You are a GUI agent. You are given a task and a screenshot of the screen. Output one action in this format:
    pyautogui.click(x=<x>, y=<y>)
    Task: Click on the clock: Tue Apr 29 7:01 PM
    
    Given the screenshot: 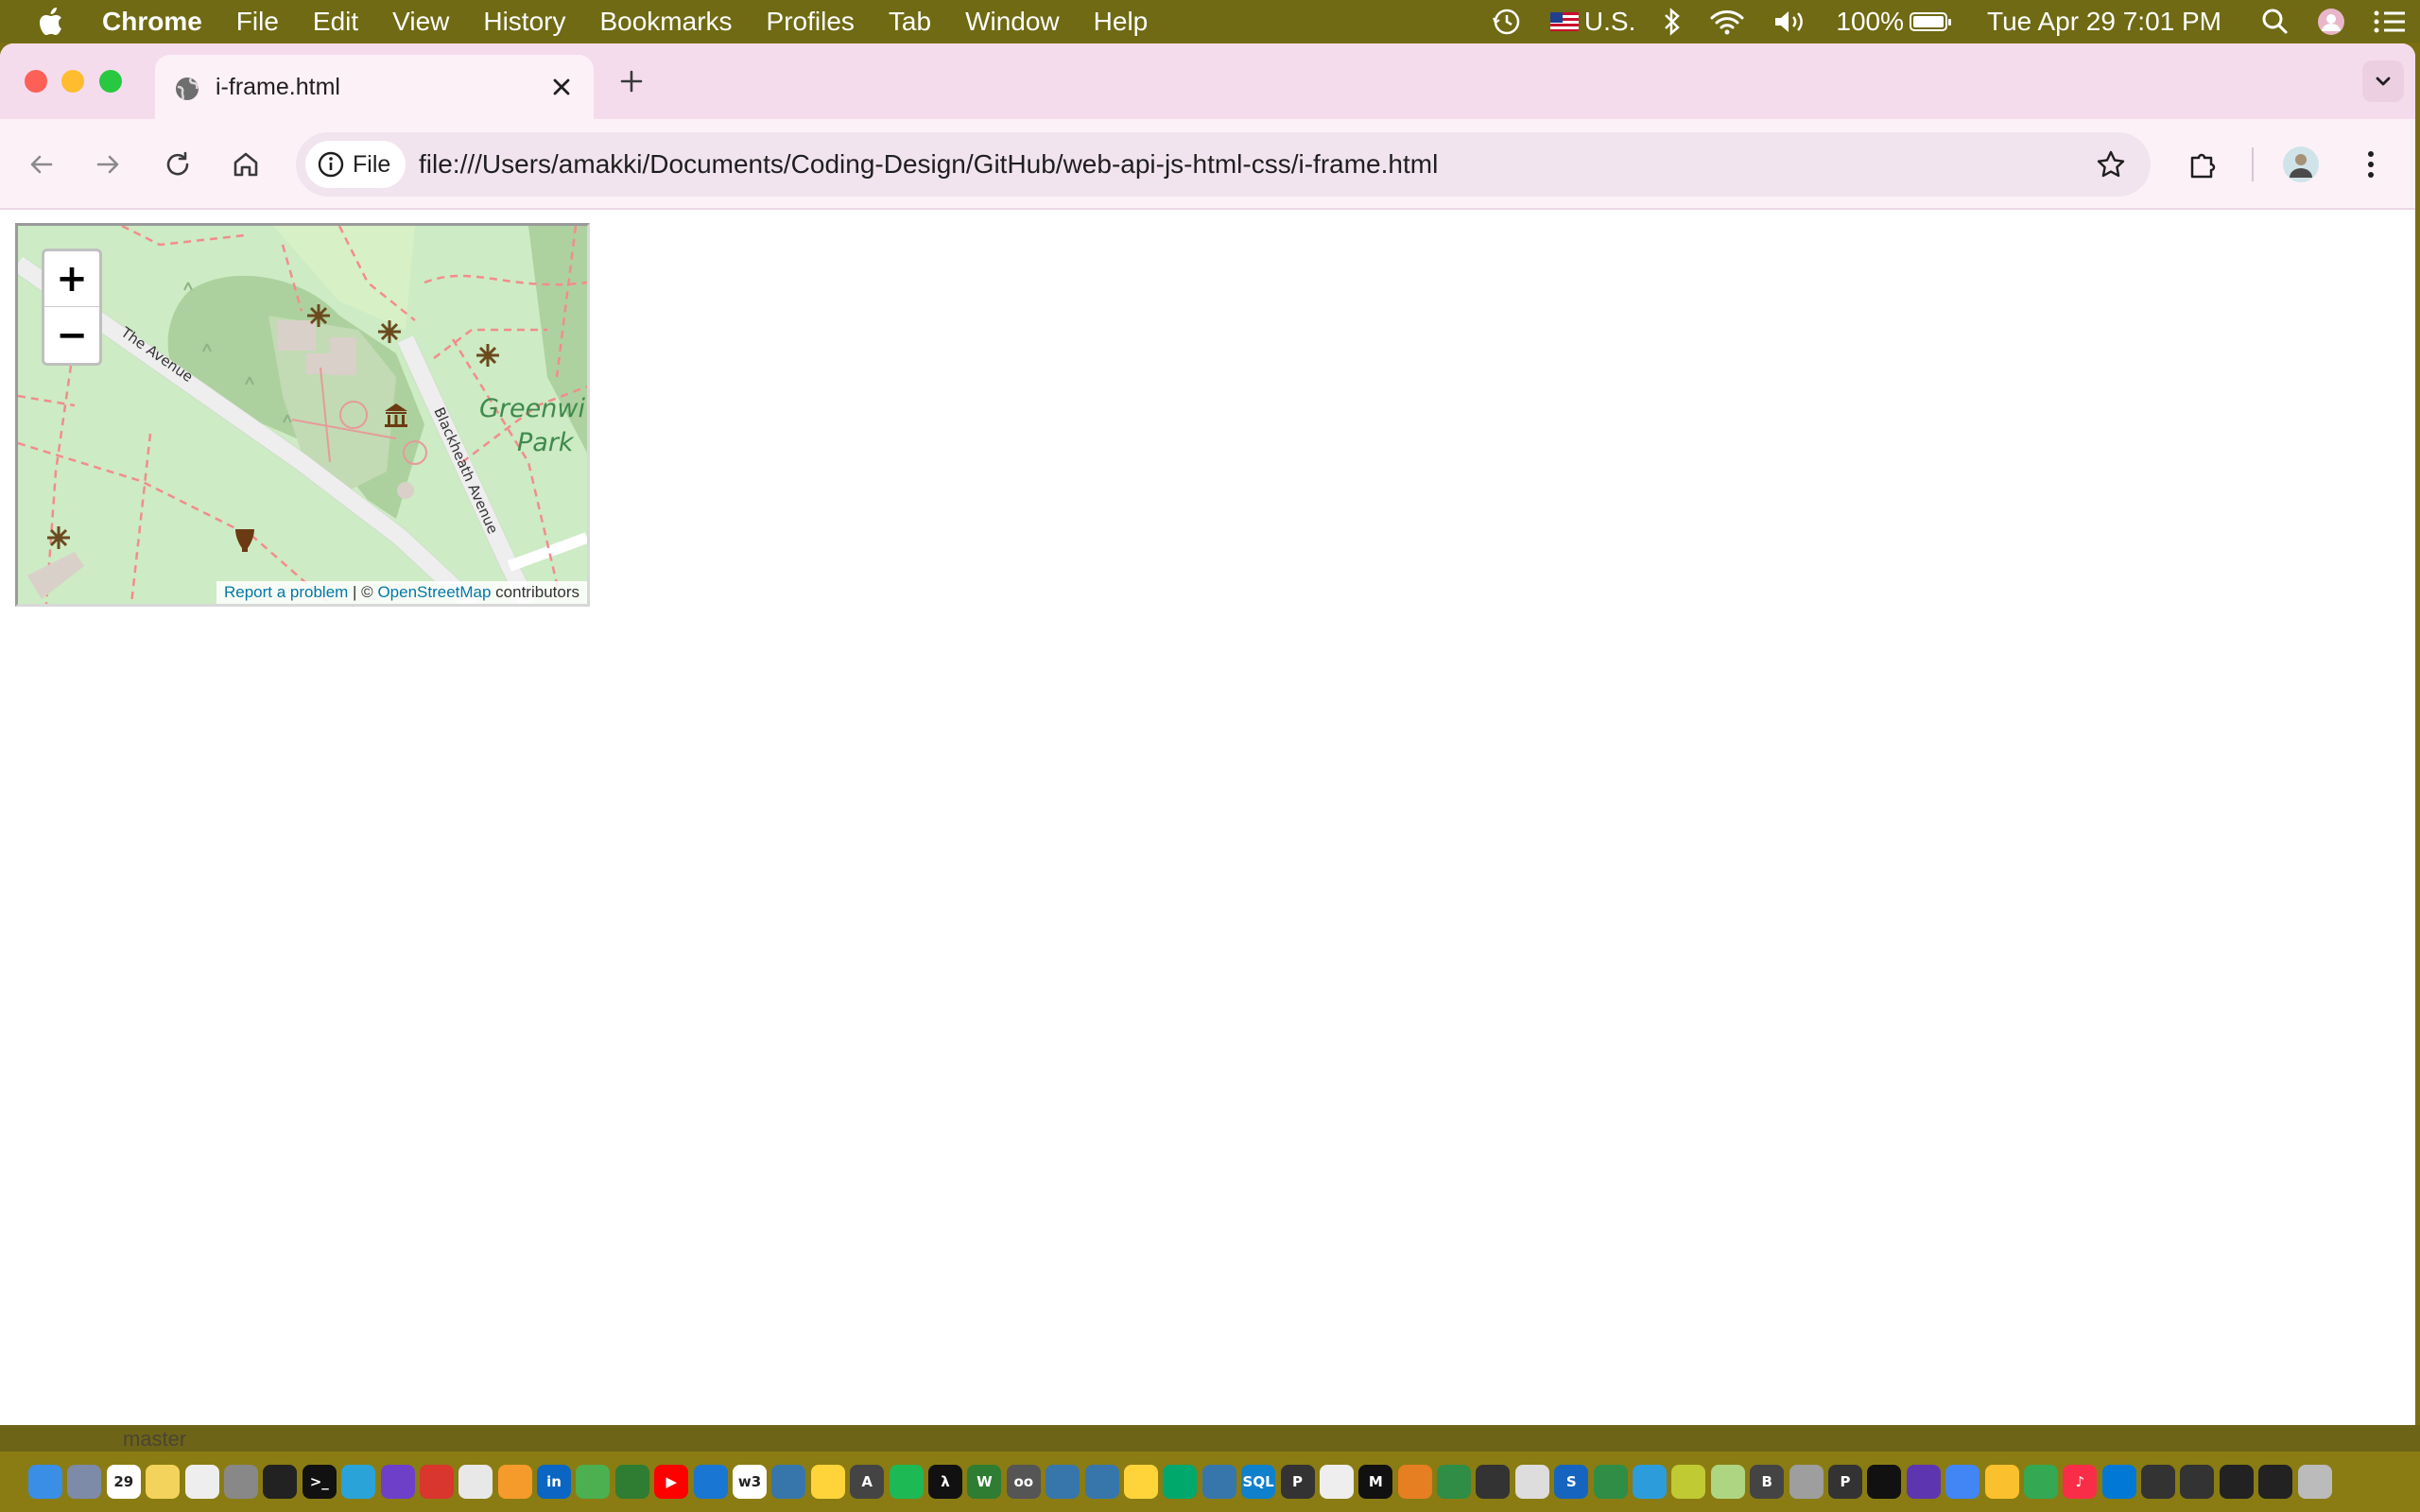 What is the action you would take?
    pyautogui.click(x=2104, y=21)
    